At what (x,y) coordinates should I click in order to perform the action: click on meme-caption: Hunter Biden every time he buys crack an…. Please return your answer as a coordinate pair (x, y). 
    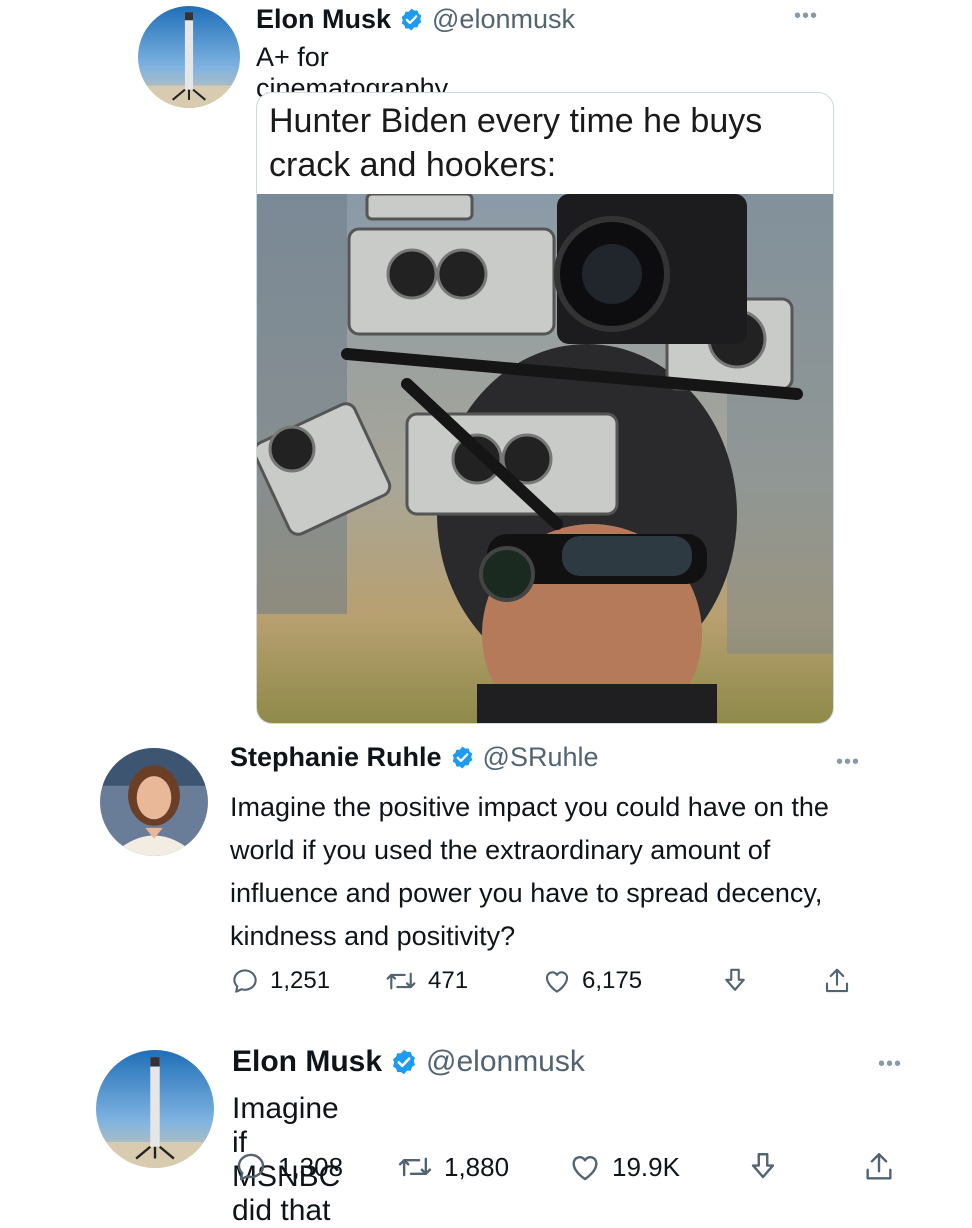
    Looking at the image, I should click on (516, 143).